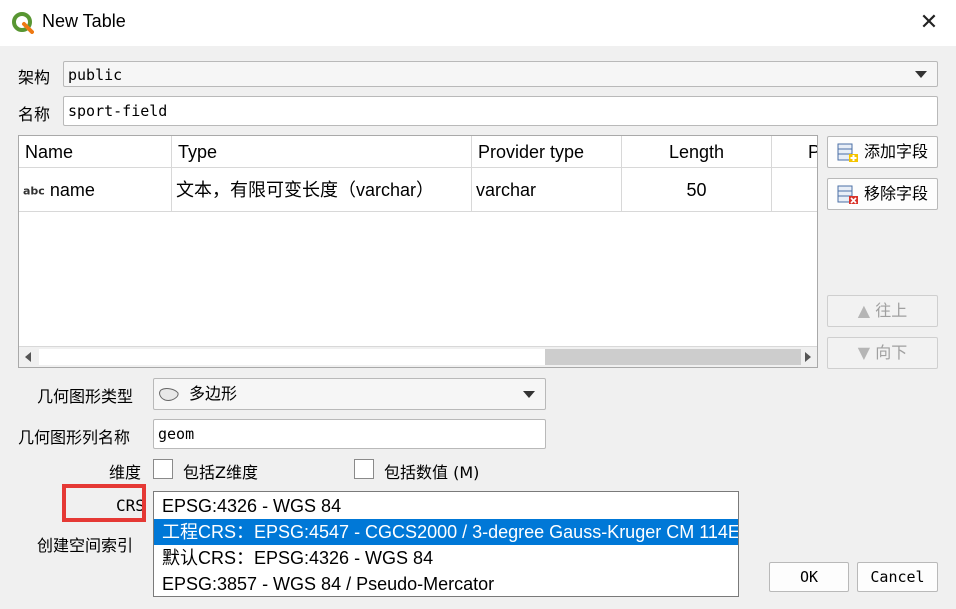 This screenshot has height=609, width=956. I want to click on title-bar, so click(478, 23).